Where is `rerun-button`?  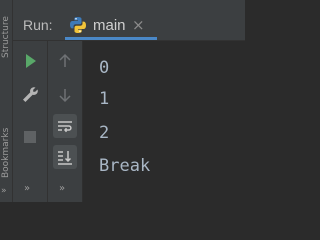
rerun-button is located at coordinates (30, 61).